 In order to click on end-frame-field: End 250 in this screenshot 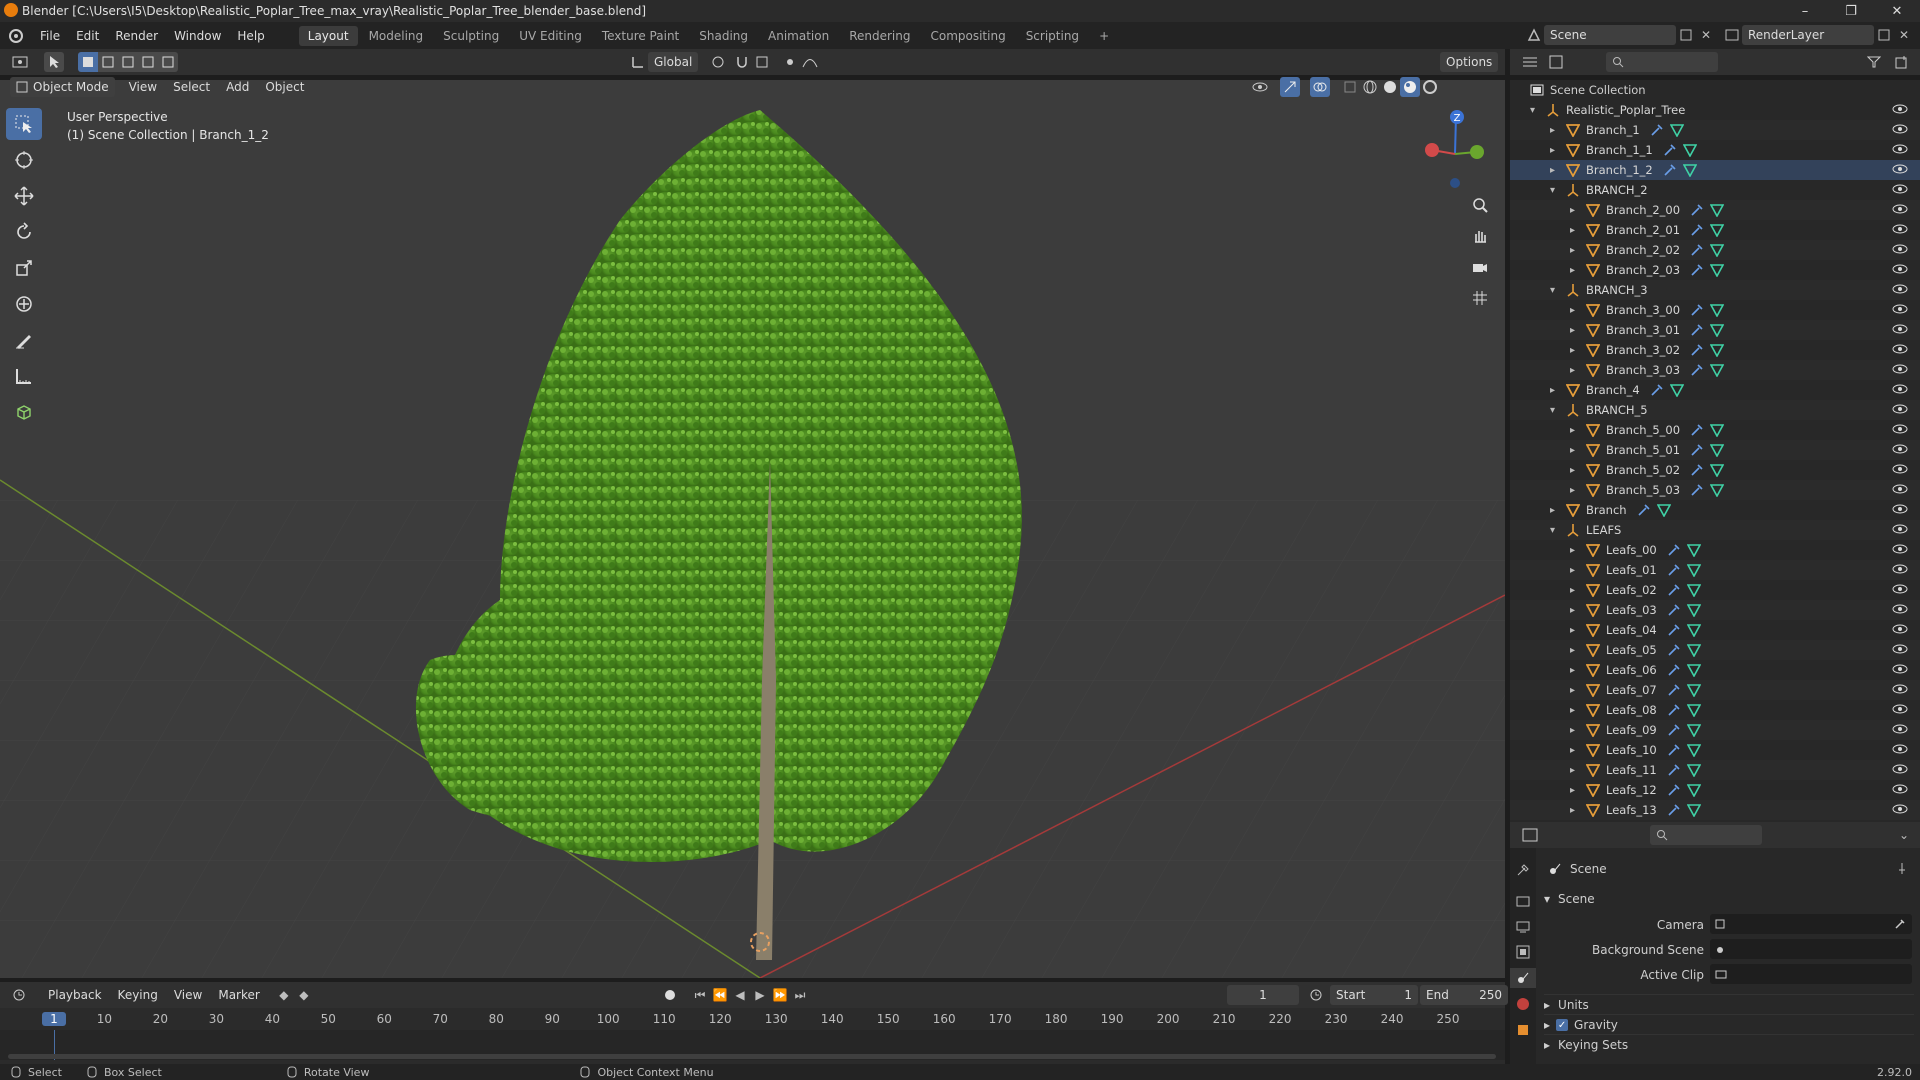, I will do `click(1464, 995)`.